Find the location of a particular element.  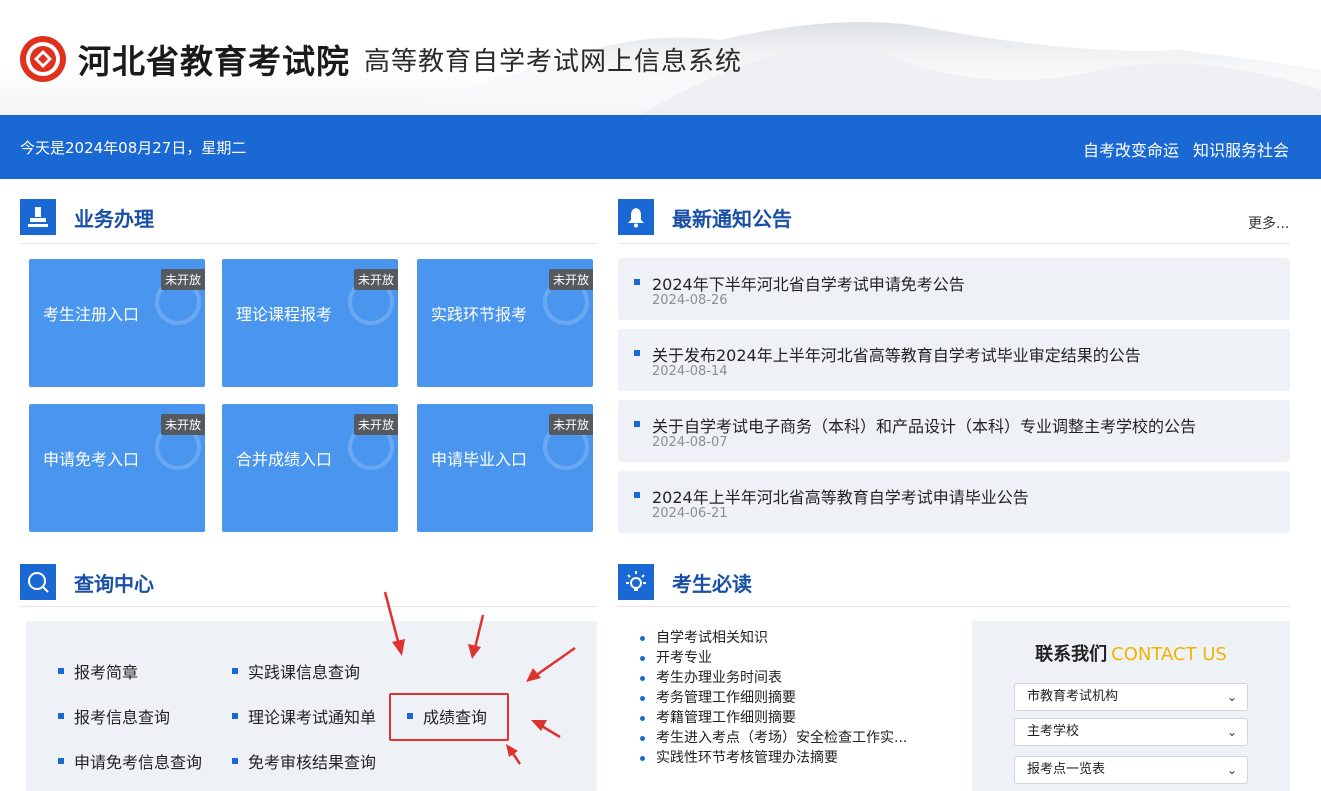

slogan: 自考改变命运 知识服务社会 is located at coordinates (1179, 149).